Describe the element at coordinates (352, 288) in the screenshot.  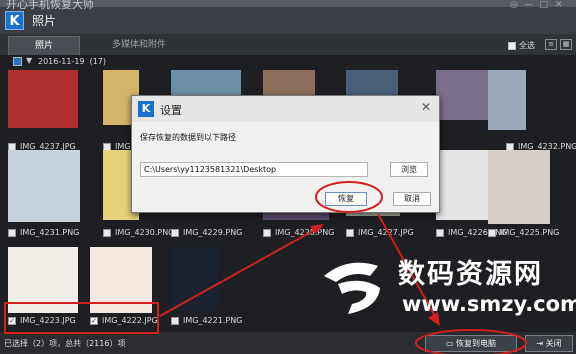
I see `watermark-logo-icon` at that location.